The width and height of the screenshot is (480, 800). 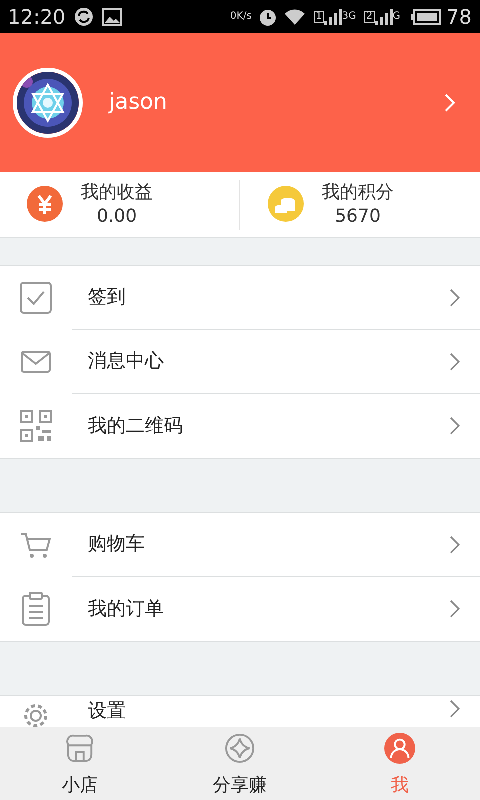 I want to click on stat-label: 我的积分, so click(x=358, y=193).